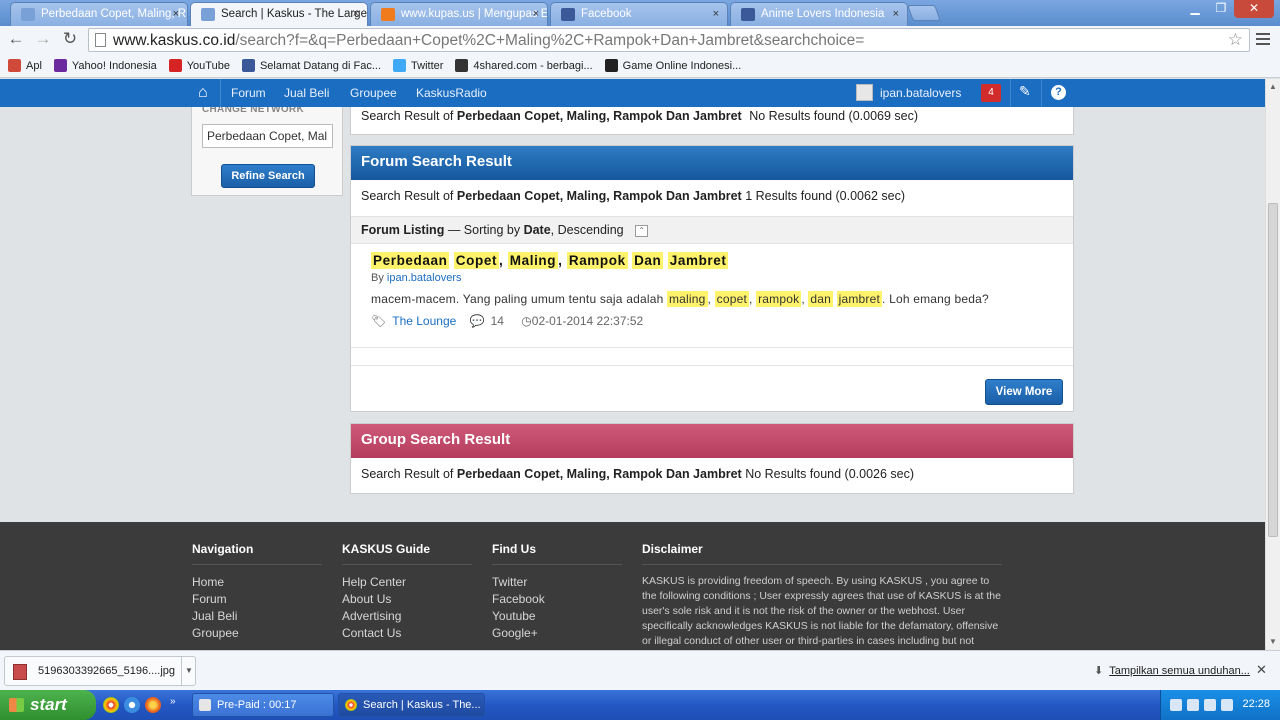 The width and height of the screenshot is (1280, 720). What do you see at coordinates (712, 441) in the screenshot?
I see `group-search-result-header: Group Search Result` at bounding box center [712, 441].